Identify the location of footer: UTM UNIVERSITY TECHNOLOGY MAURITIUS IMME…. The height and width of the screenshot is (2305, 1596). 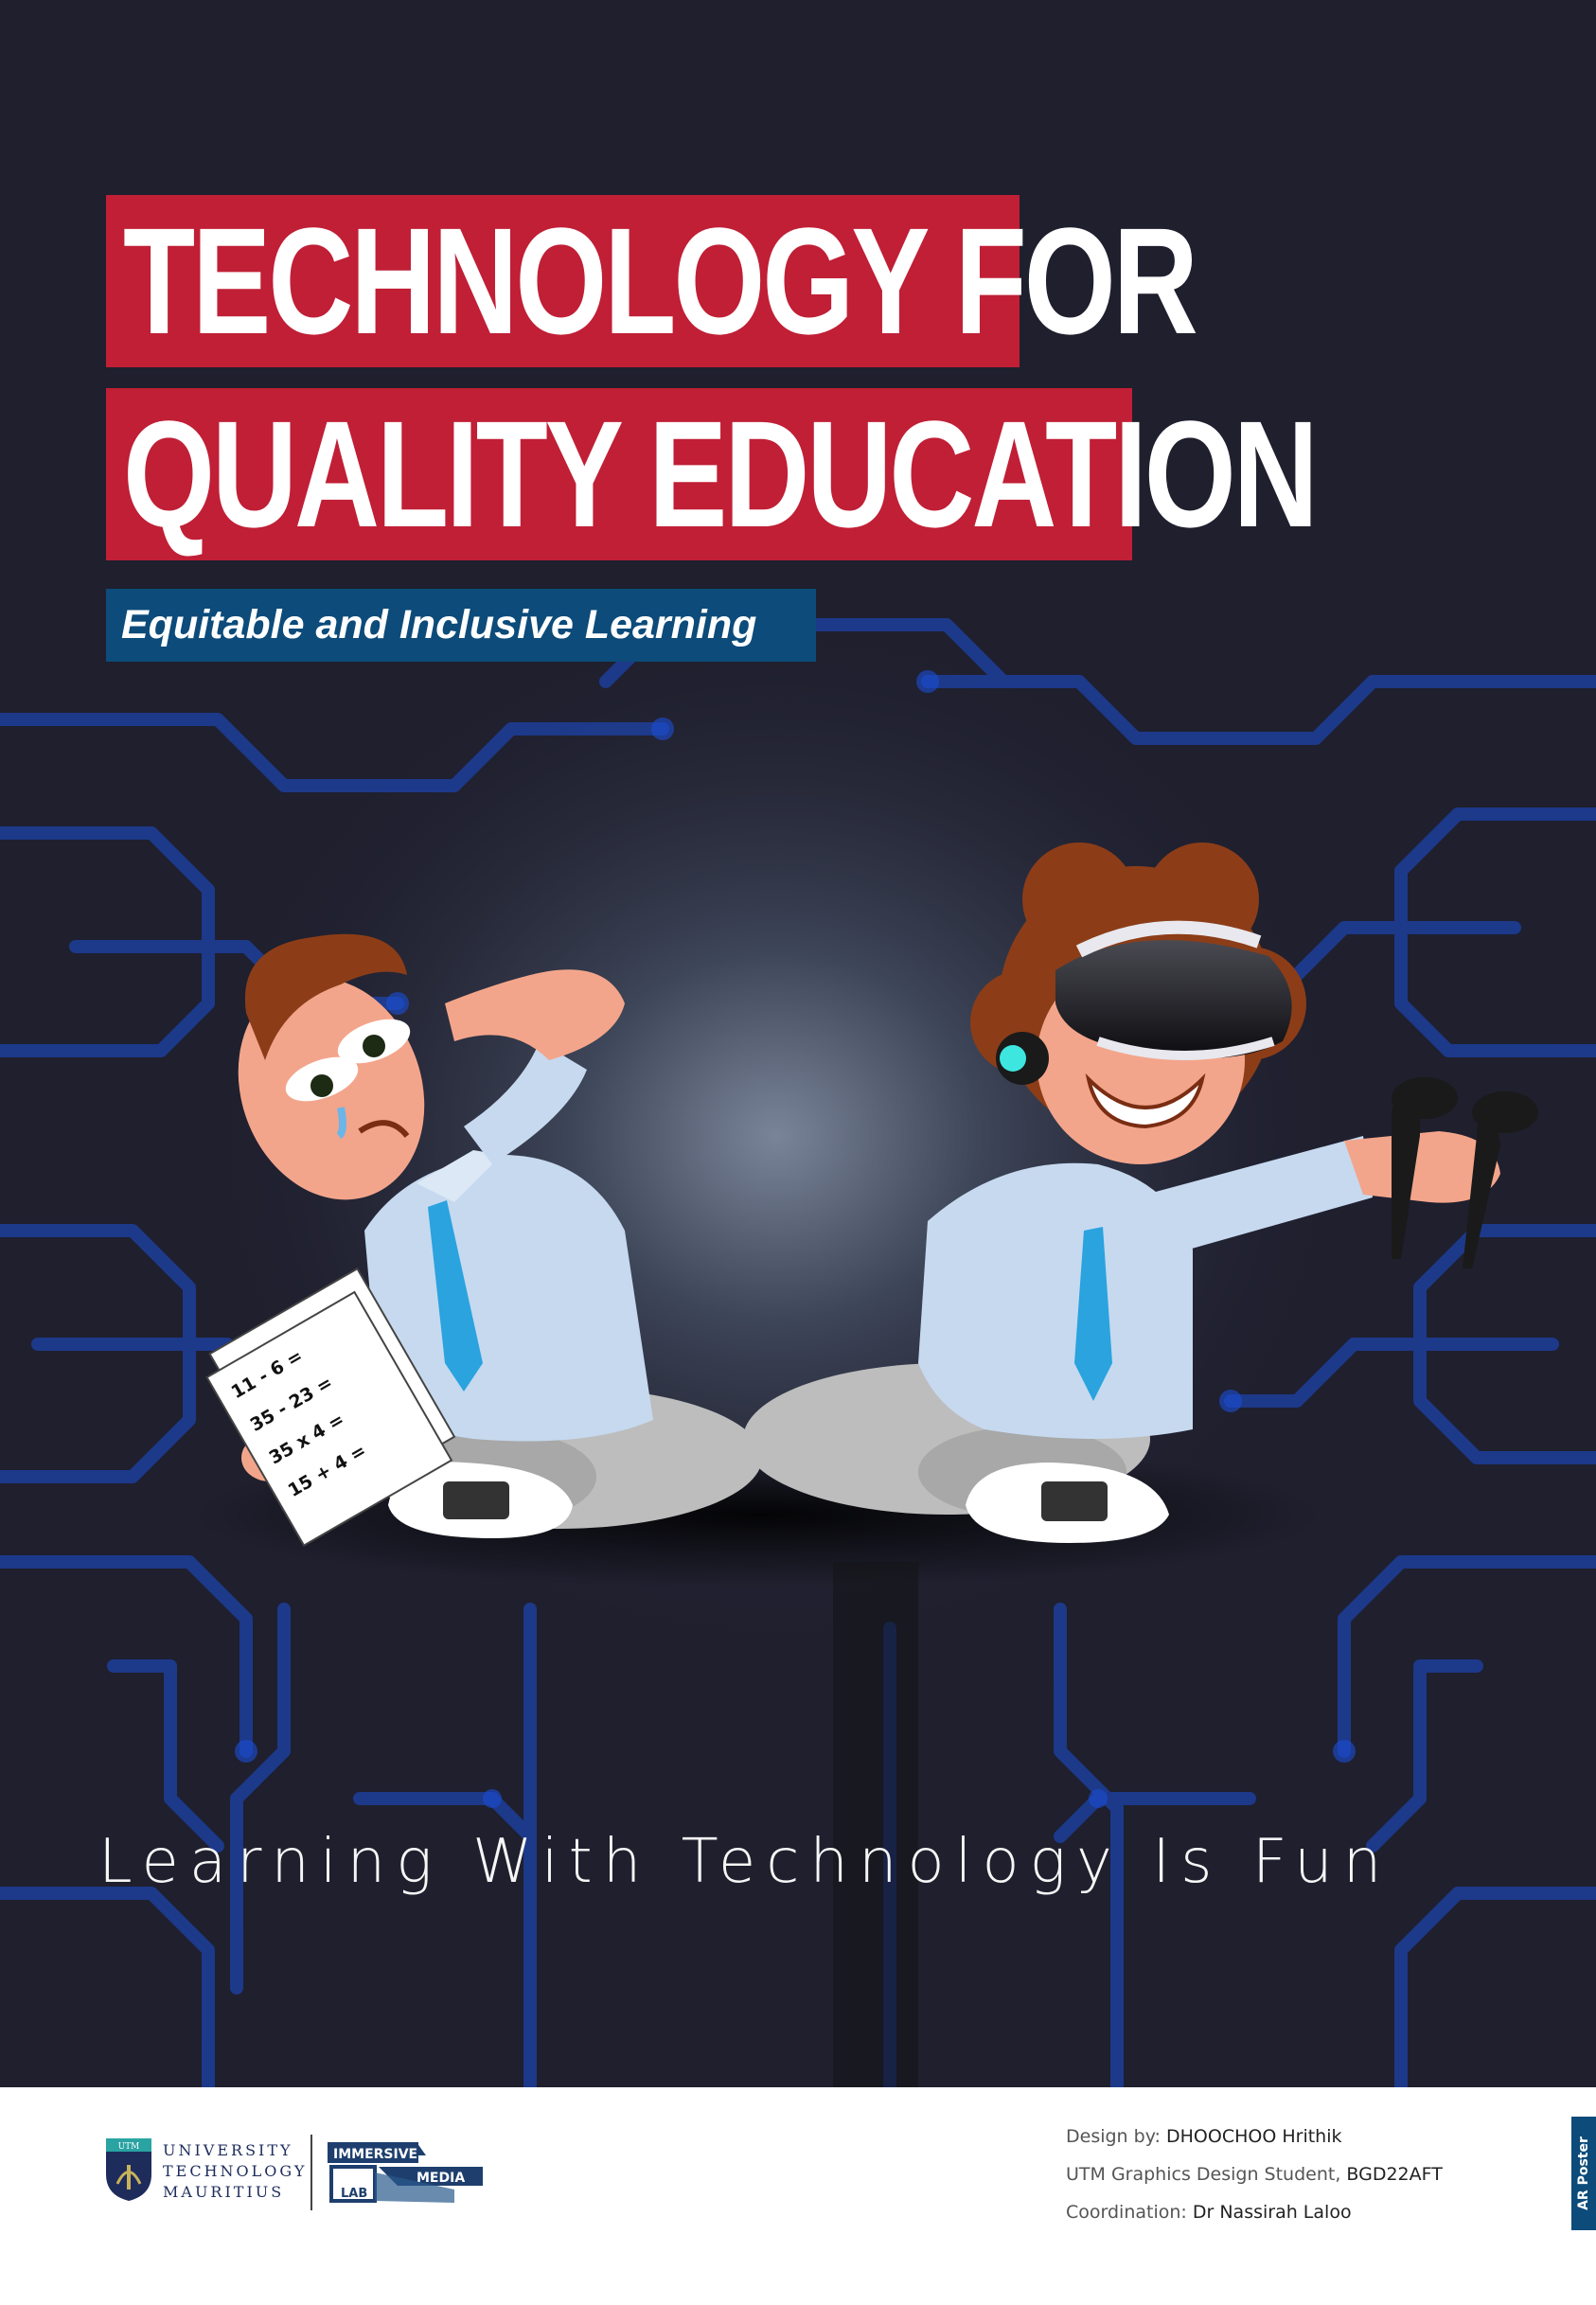
(798, 2196).